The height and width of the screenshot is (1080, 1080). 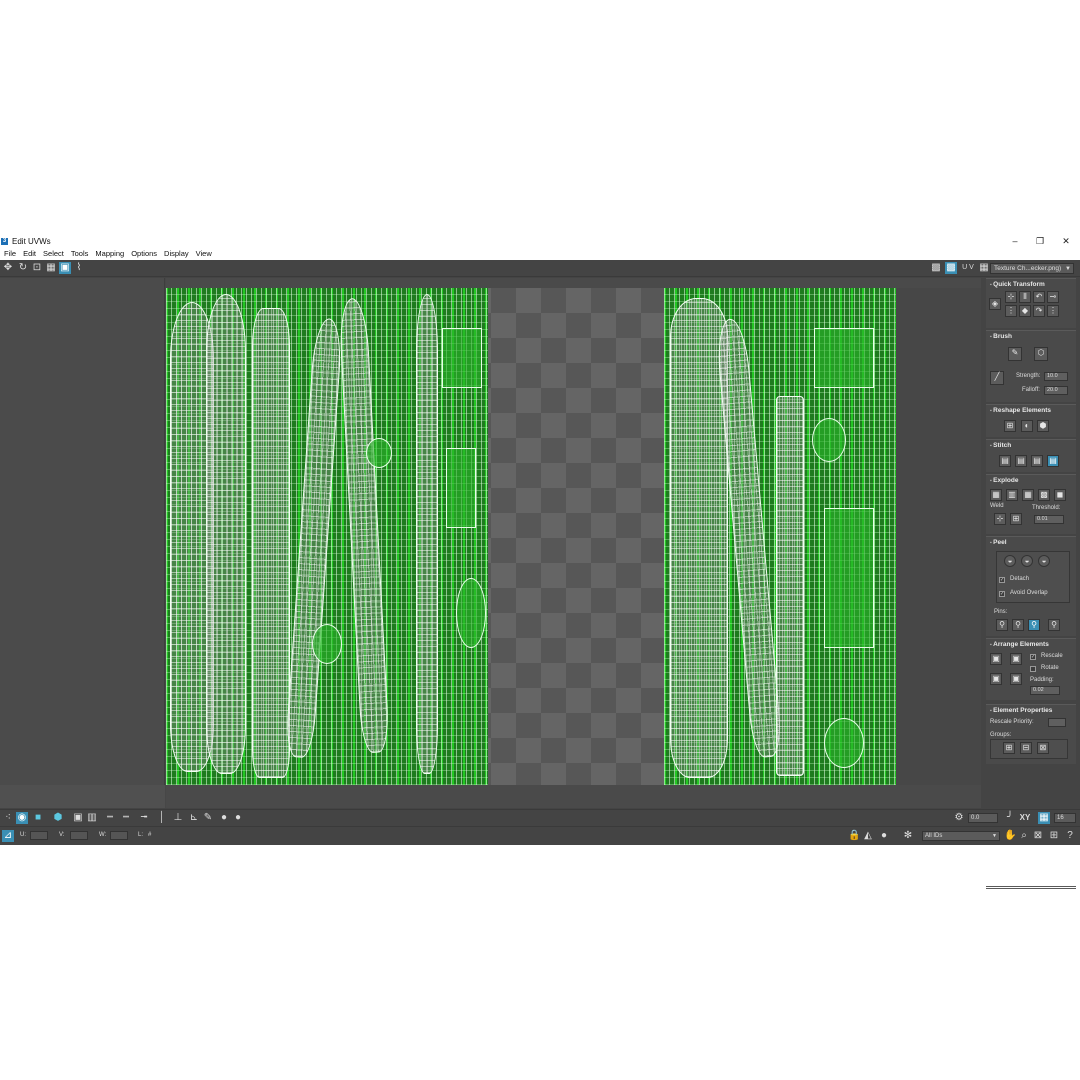 What do you see at coordinates (1031, 644) in the screenshot?
I see `rollout-title: Arrange Elements` at bounding box center [1031, 644].